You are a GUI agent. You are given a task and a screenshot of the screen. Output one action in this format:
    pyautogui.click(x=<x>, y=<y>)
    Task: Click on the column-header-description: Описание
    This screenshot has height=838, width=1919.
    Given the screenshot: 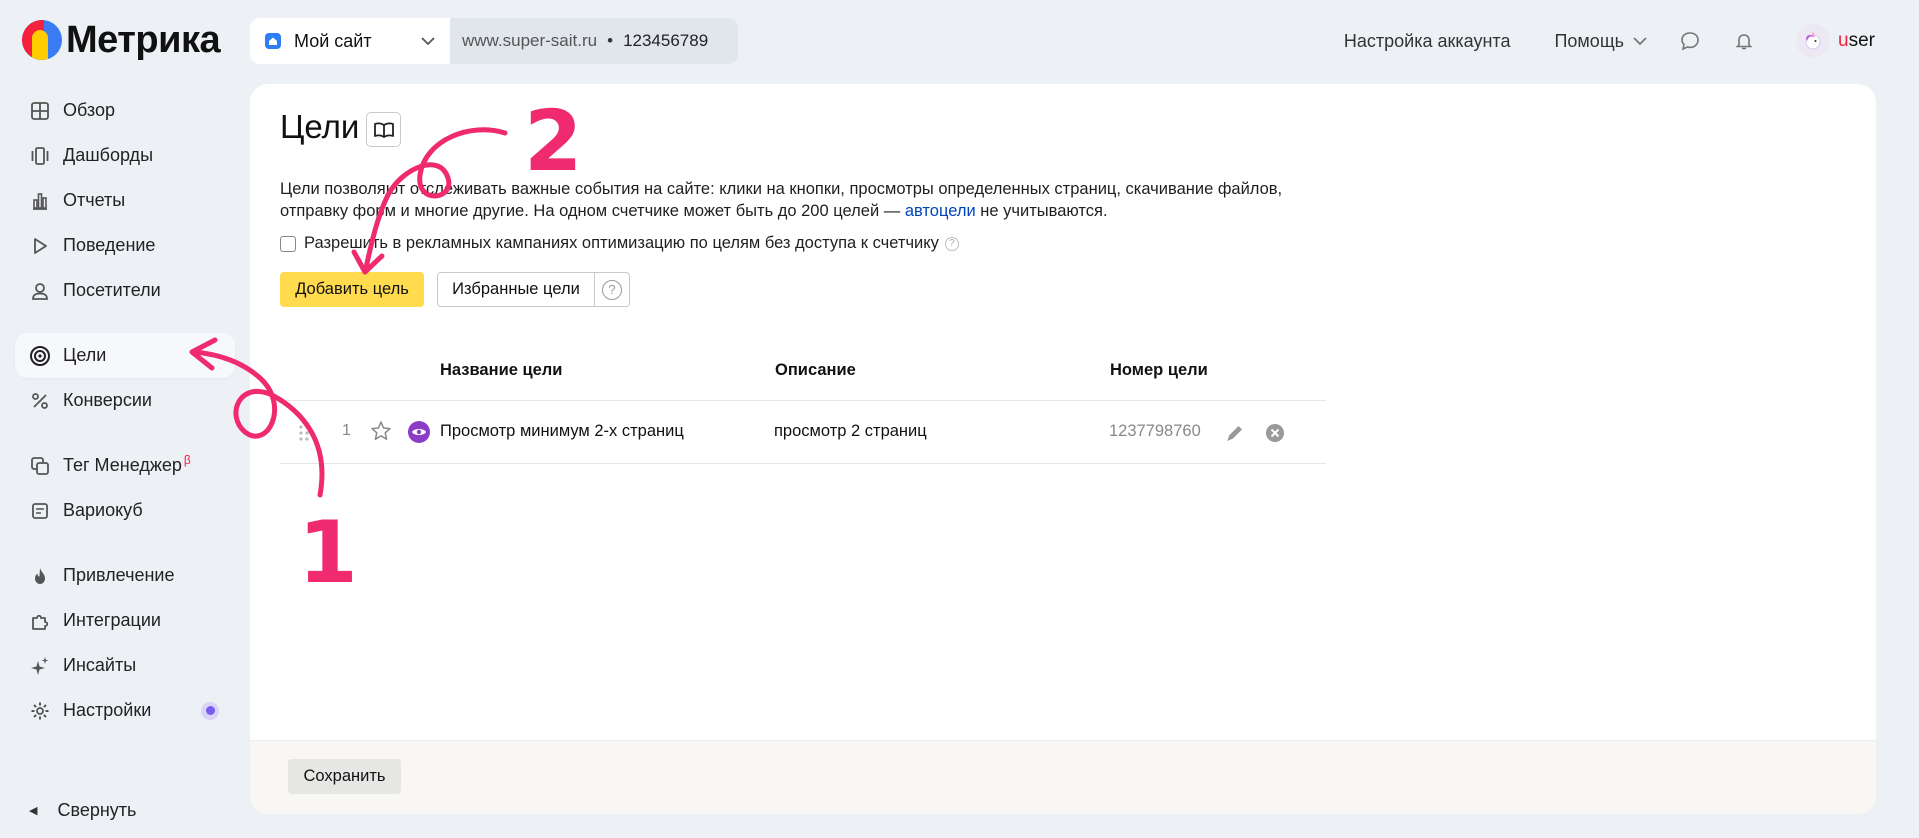 What is the action you would take?
    pyautogui.click(x=815, y=370)
    